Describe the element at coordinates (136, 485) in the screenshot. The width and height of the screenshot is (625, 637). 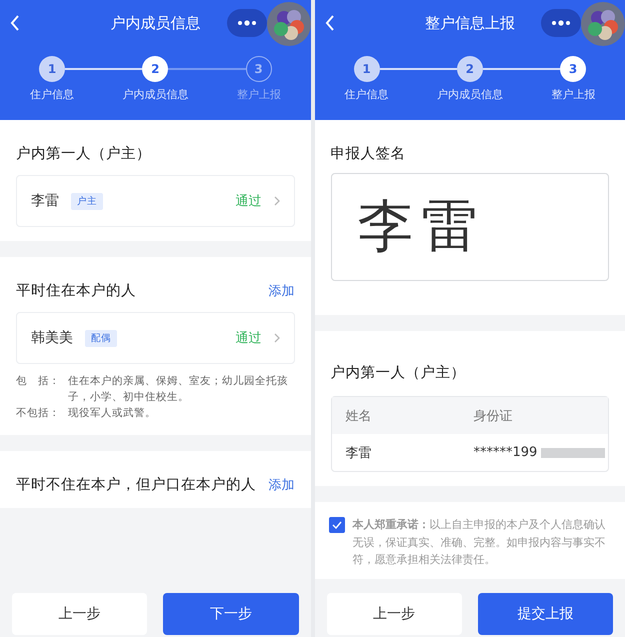
I see `section-title: 平时不住在本户，但户口在本户的人` at that location.